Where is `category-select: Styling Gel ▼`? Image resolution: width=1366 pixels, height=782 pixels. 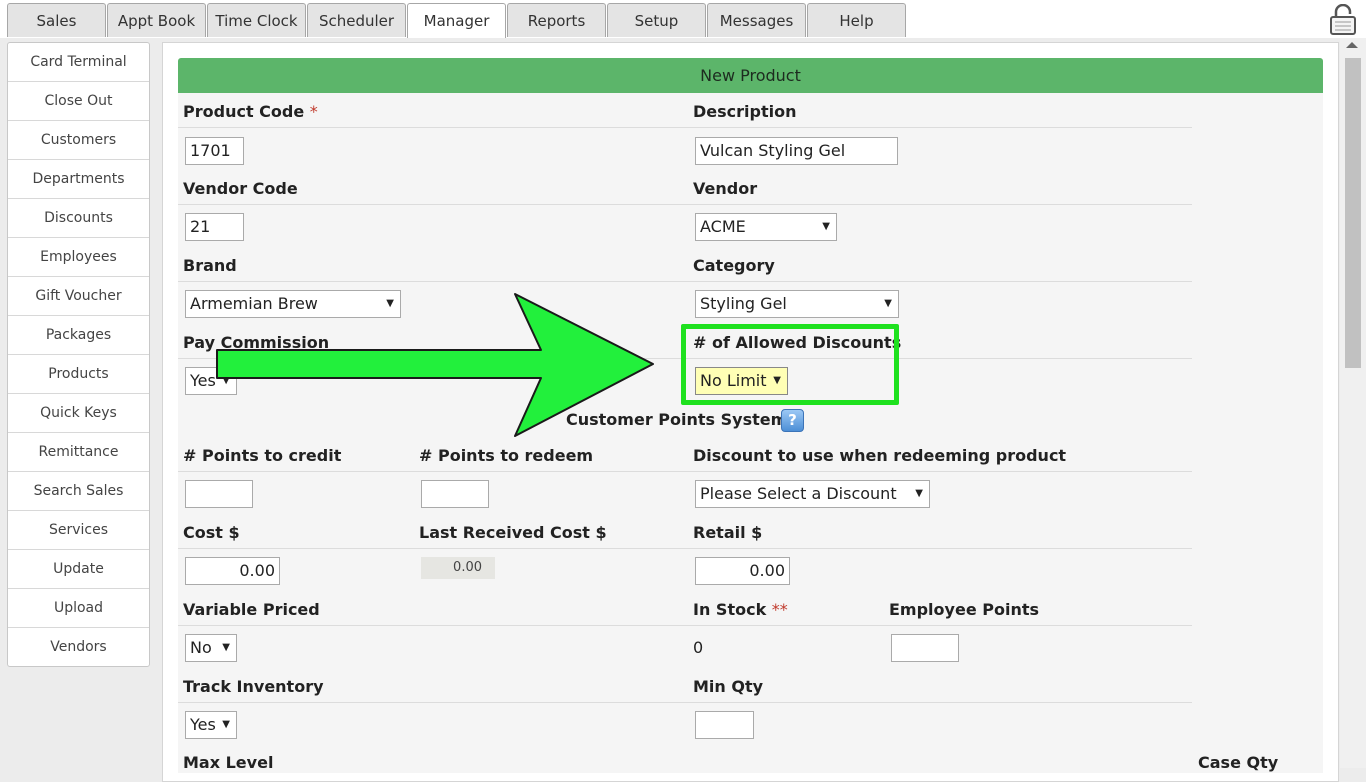 category-select: Styling Gel ▼ is located at coordinates (797, 304).